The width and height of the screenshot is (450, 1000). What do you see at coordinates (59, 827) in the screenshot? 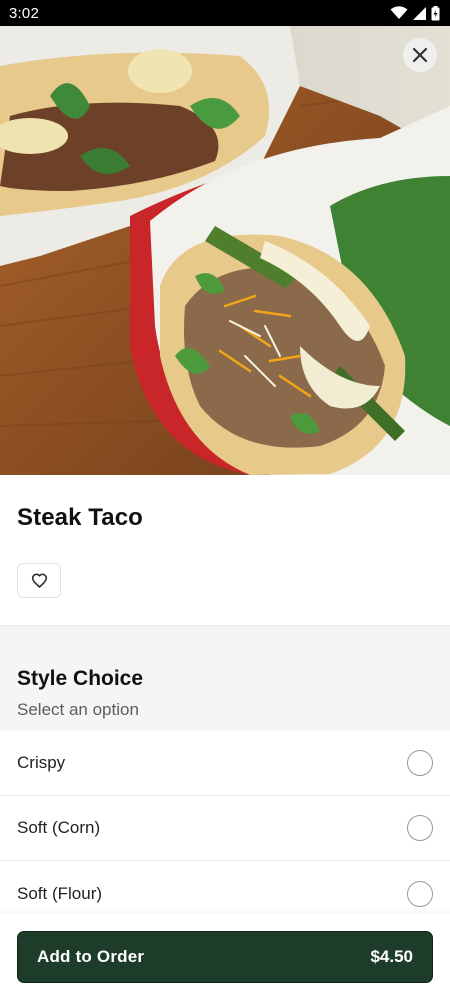
I see `option-label: Soft (Corn)` at bounding box center [59, 827].